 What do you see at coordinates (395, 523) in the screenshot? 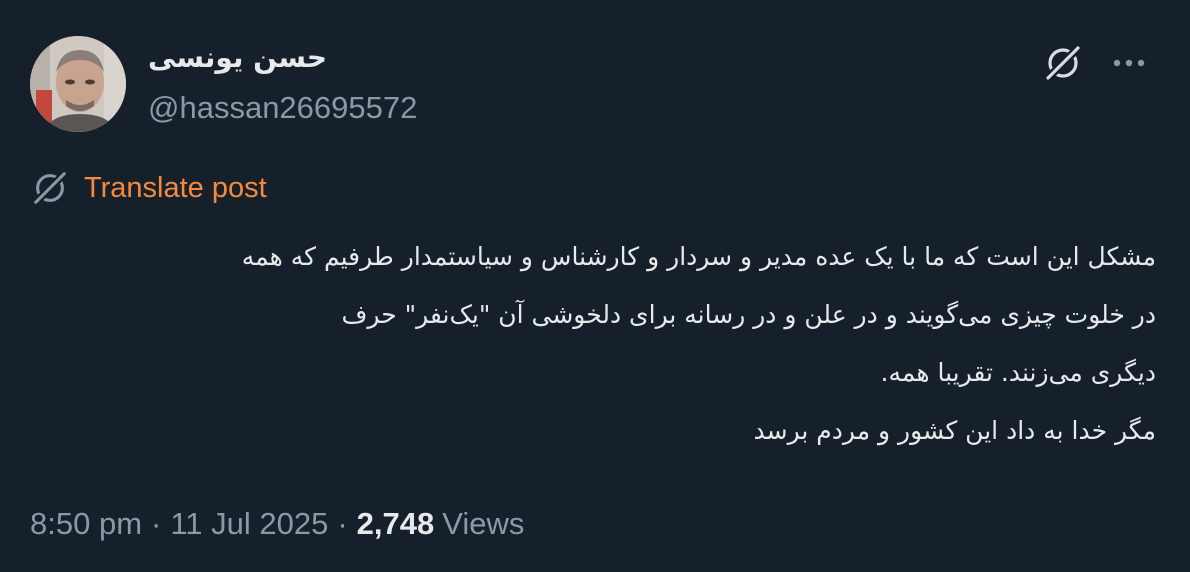
I see `views-count: 2,748` at bounding box center [395, 523].